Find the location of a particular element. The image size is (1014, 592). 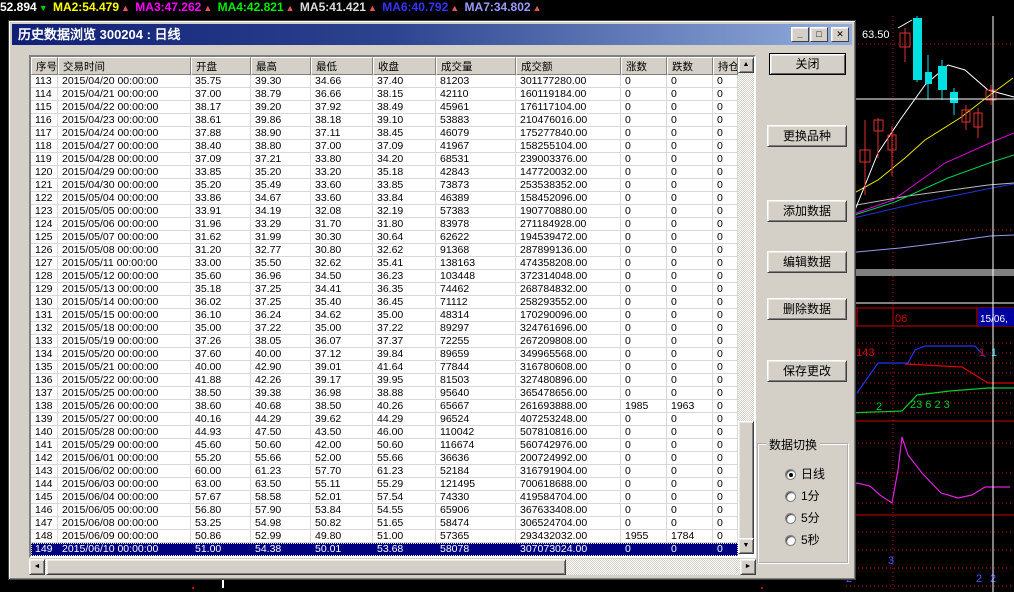

close-button: 关闭 is located at coordinates (807, 64).